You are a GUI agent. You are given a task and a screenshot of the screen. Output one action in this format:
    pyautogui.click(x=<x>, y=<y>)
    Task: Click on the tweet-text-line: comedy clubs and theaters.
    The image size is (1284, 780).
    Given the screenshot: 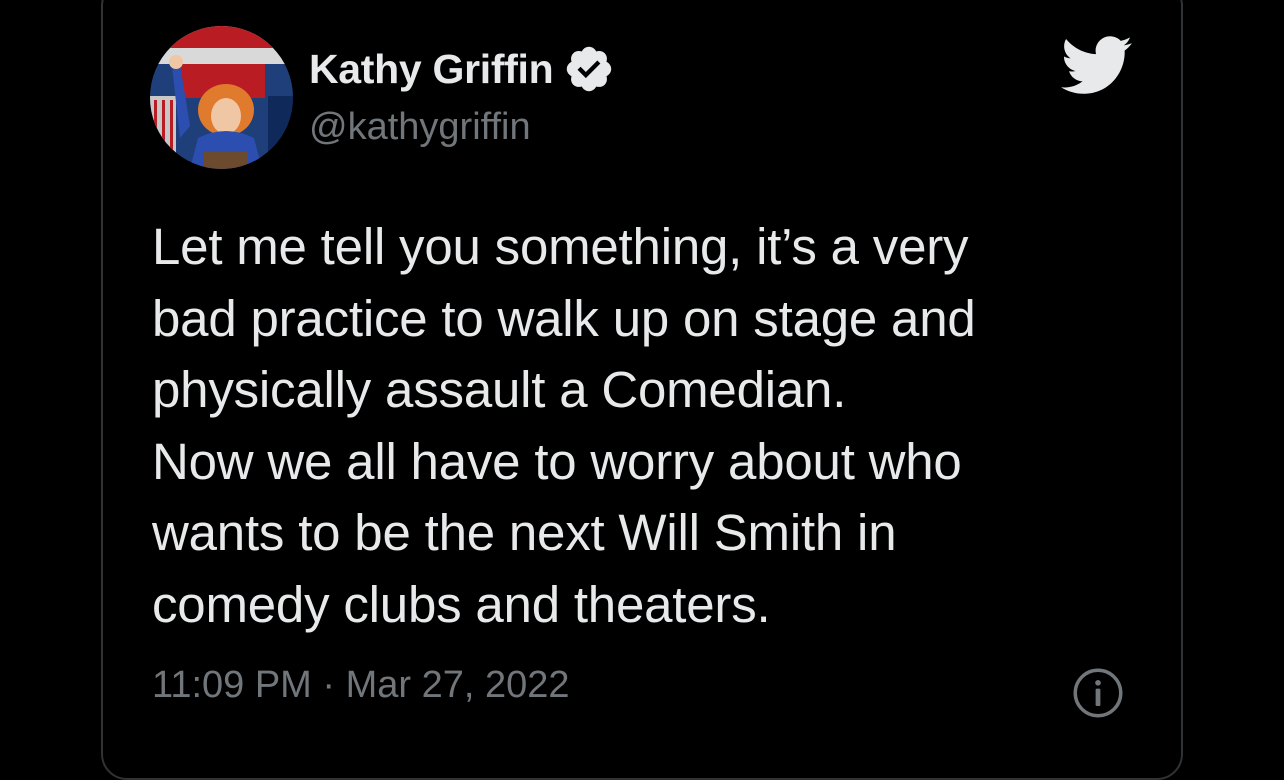 What is the action you would take?
    pyautogui.click(x=461, y=604)
    